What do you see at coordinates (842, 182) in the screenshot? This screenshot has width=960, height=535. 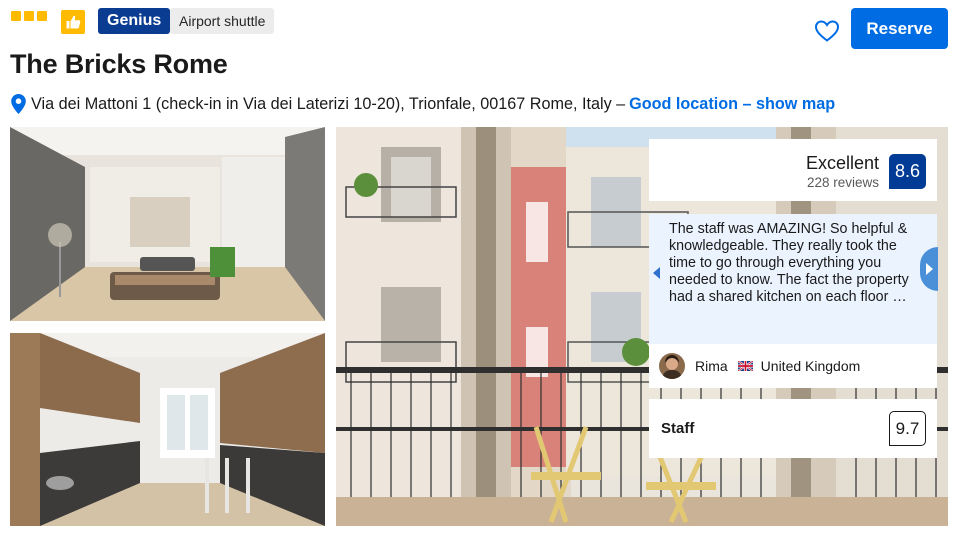 I see `review-count: 228 reviews` at bounding box center [842, 182].